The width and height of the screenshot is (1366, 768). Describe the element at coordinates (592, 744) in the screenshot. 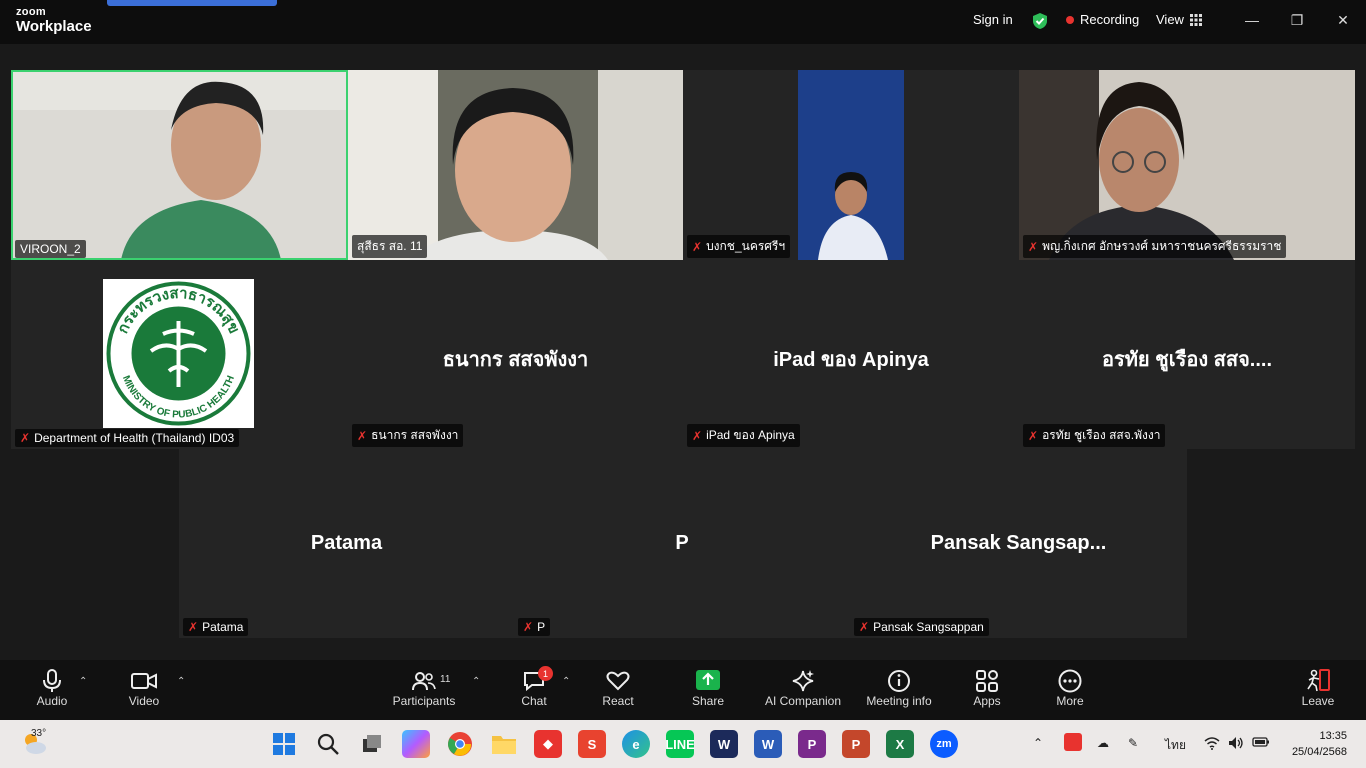

I see `sketch-s-icon: S` at that location.